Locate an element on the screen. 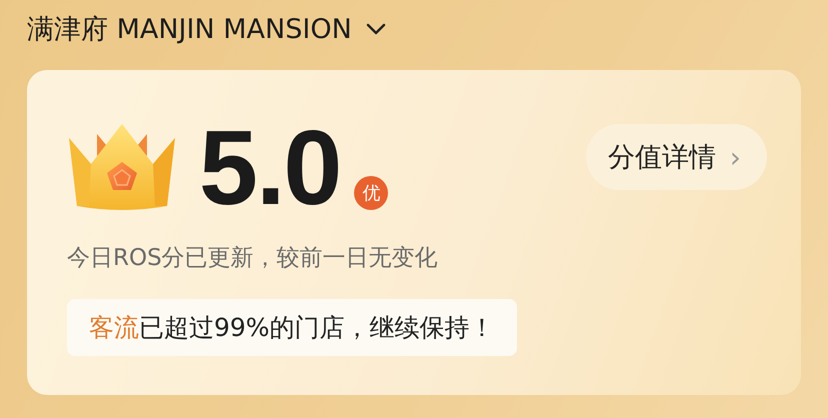  grade-badge: 优 is located at coordinates (371, 193).